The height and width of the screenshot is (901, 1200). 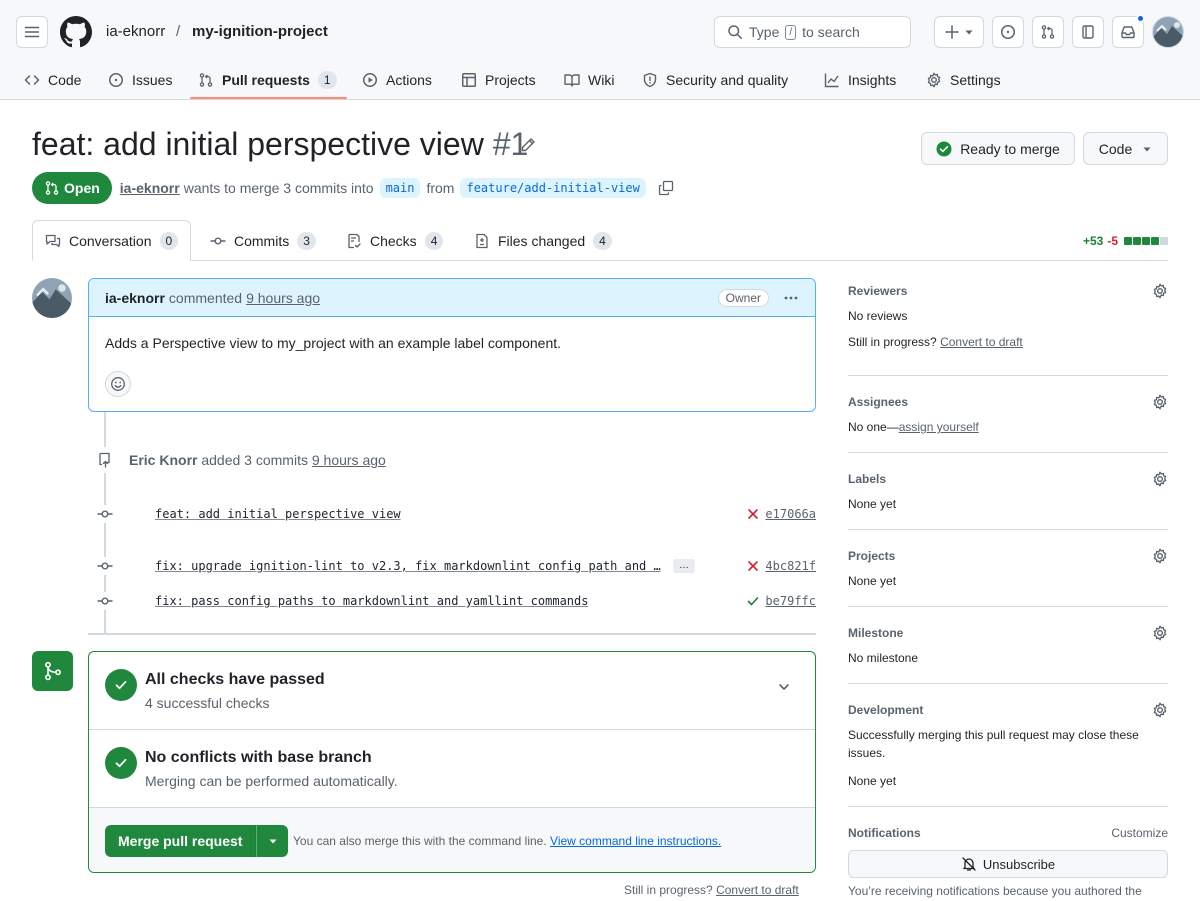 I want to click on copy-branch-button, so click(x=666, y=188).